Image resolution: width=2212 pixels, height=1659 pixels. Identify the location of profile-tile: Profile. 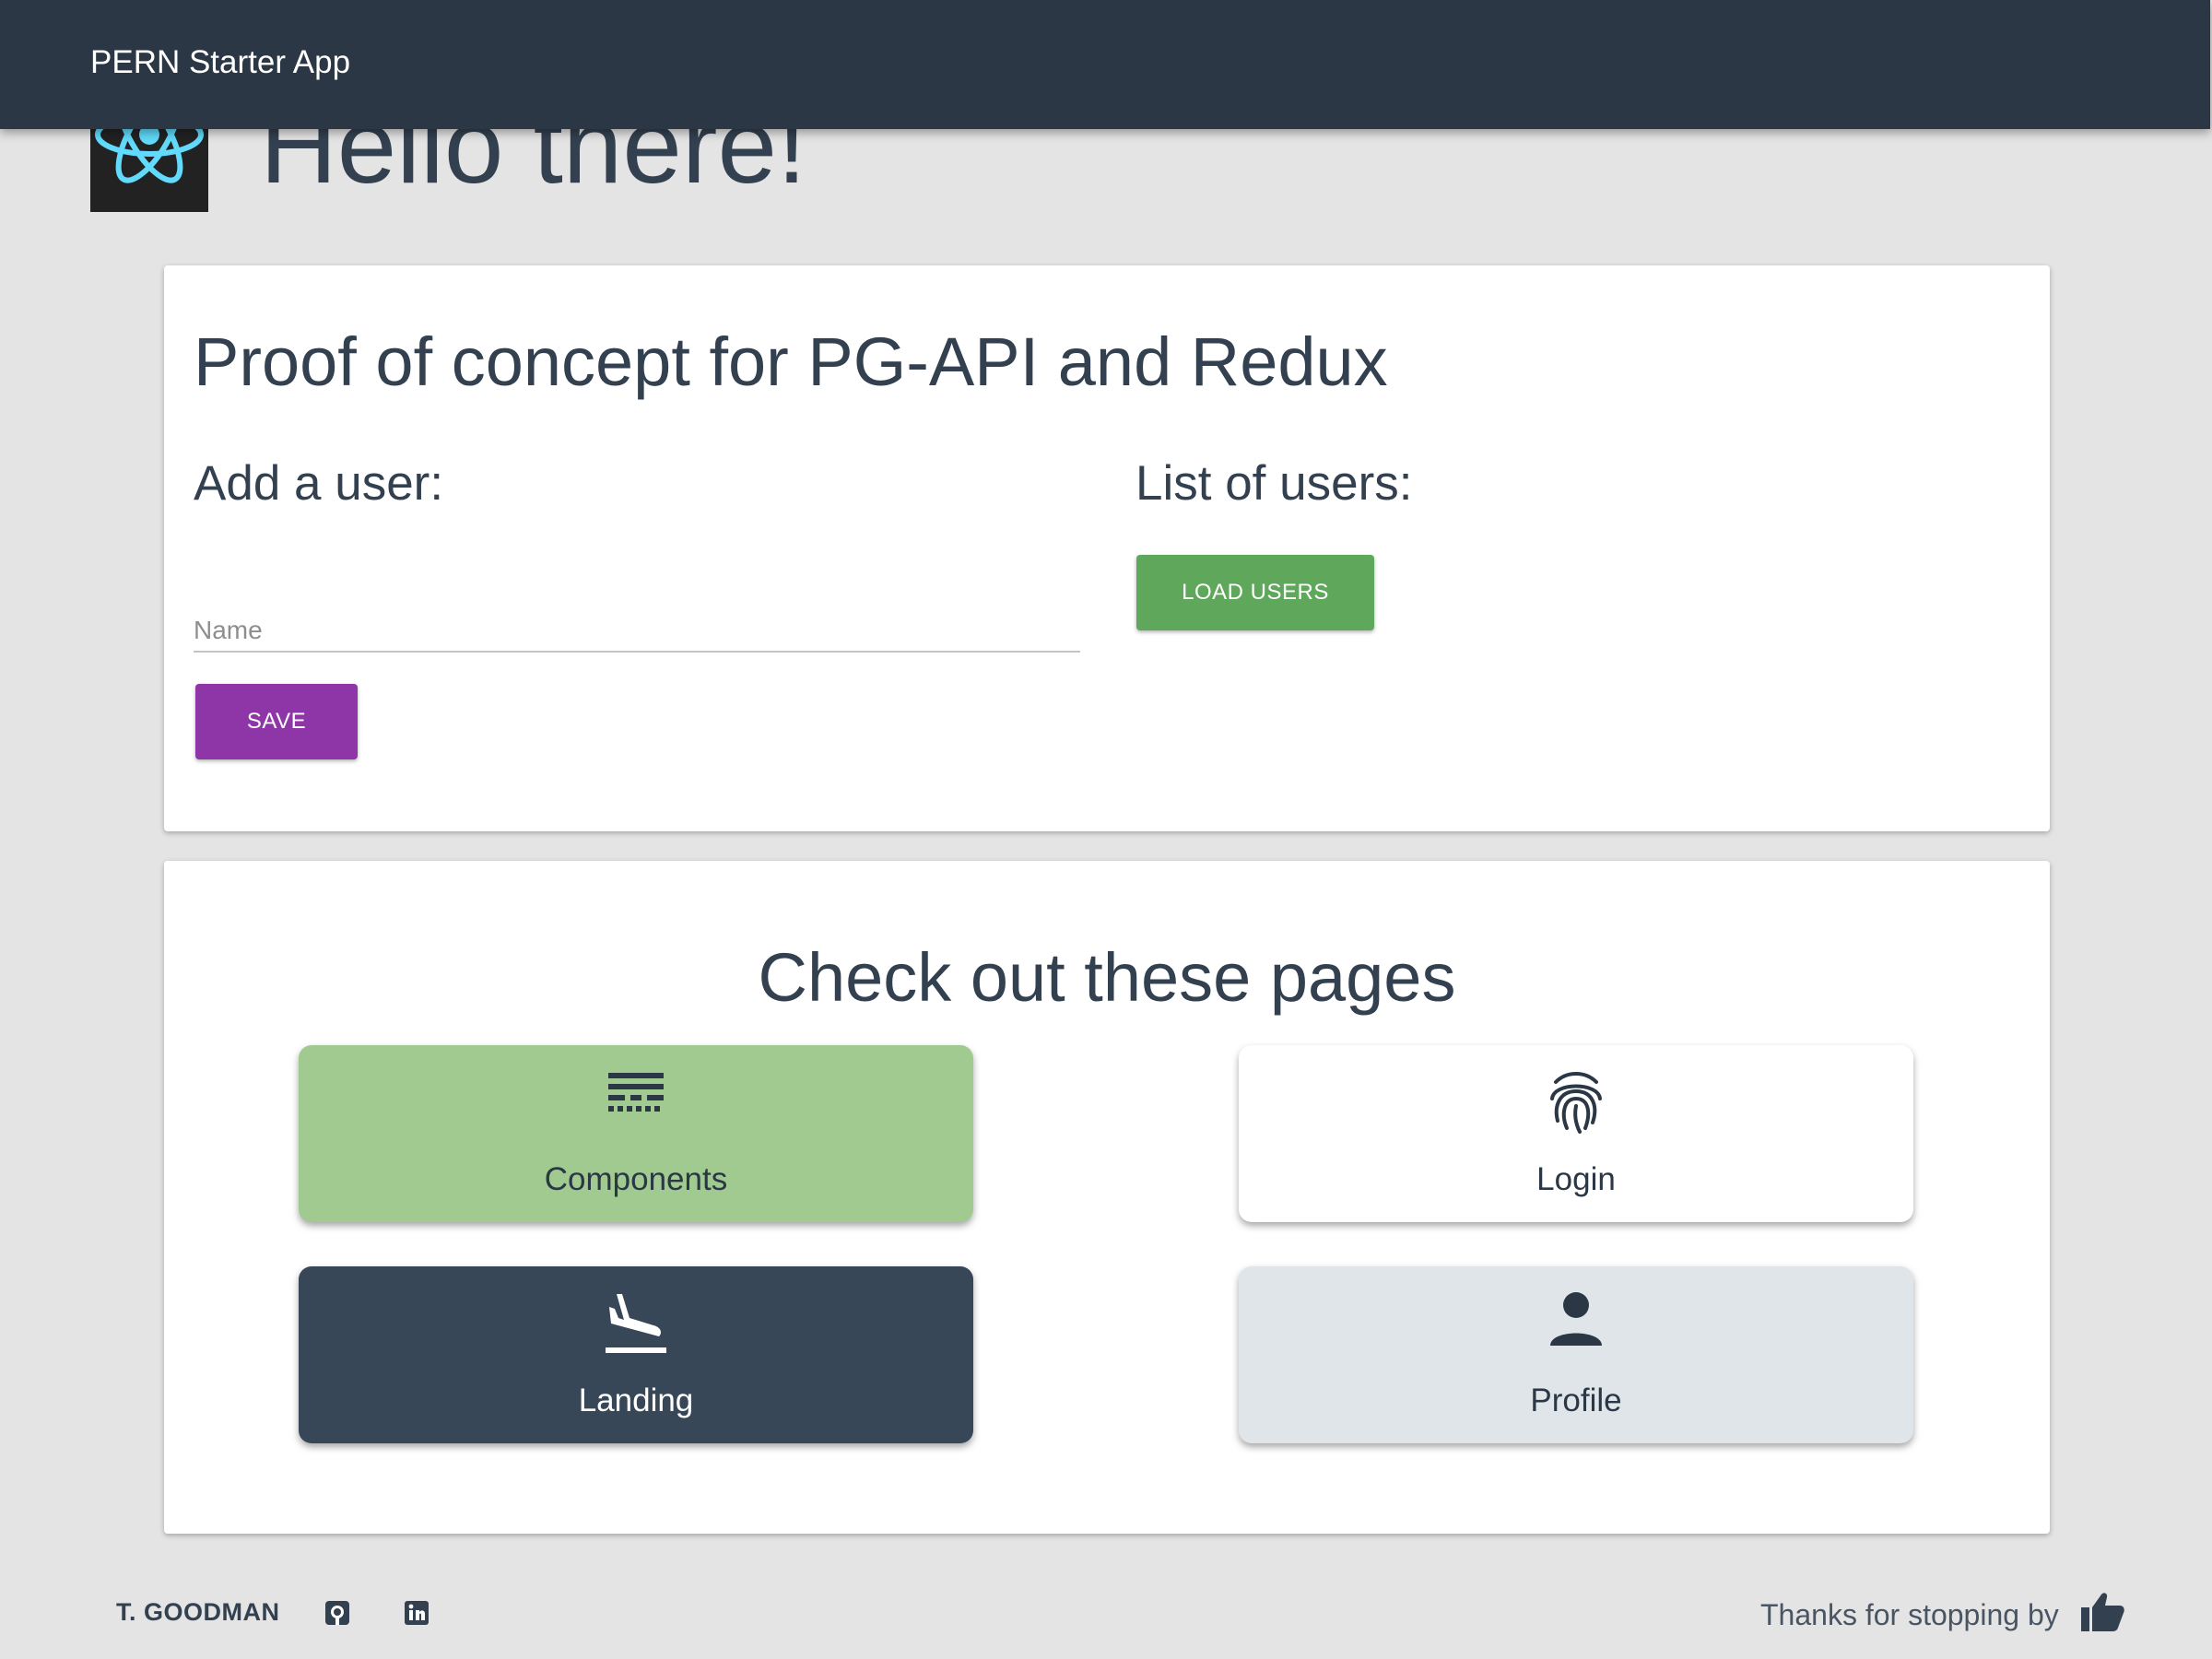
(1576, 1354).